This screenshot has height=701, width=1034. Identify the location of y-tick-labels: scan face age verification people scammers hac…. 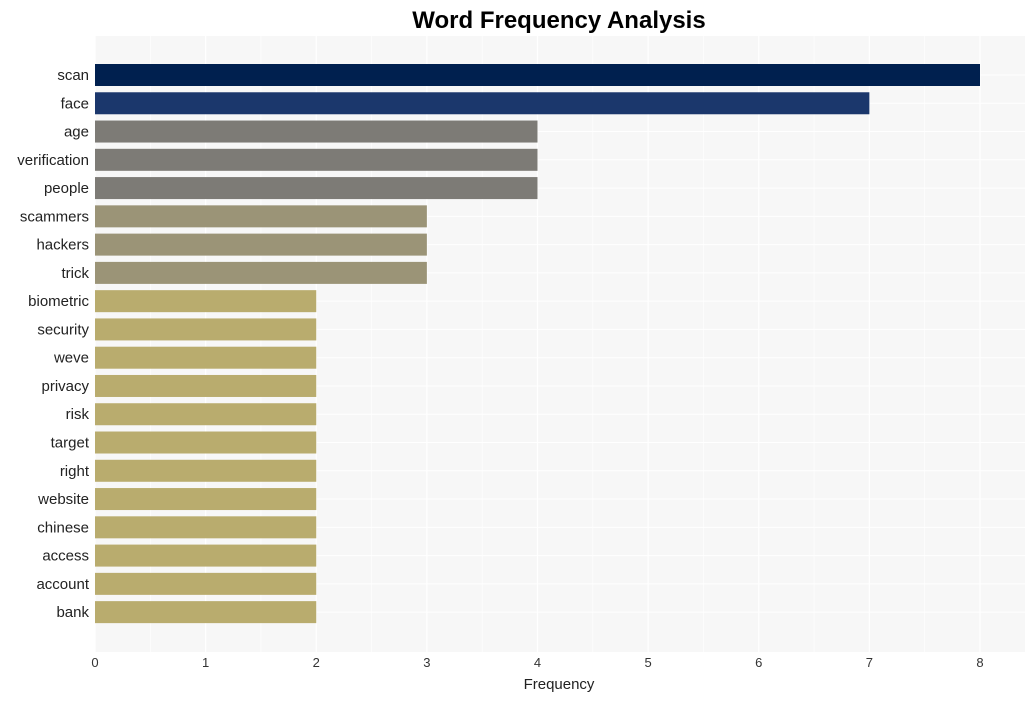
(53, 344).